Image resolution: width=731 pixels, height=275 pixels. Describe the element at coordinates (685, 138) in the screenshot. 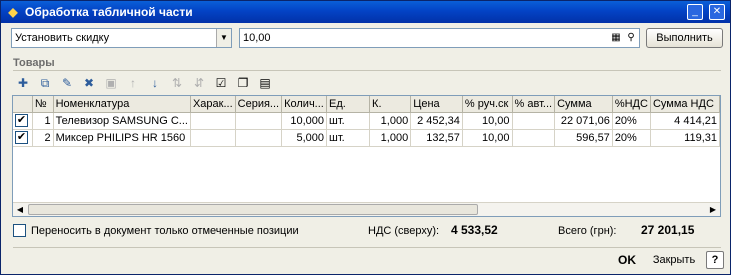

I see `cell-vat-sum: 119,31` at that location.